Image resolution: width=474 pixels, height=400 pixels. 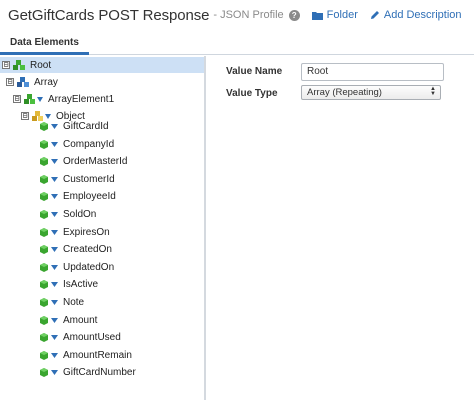 I want to click on value-name-label: Value Name, so click(x=254, y=71).